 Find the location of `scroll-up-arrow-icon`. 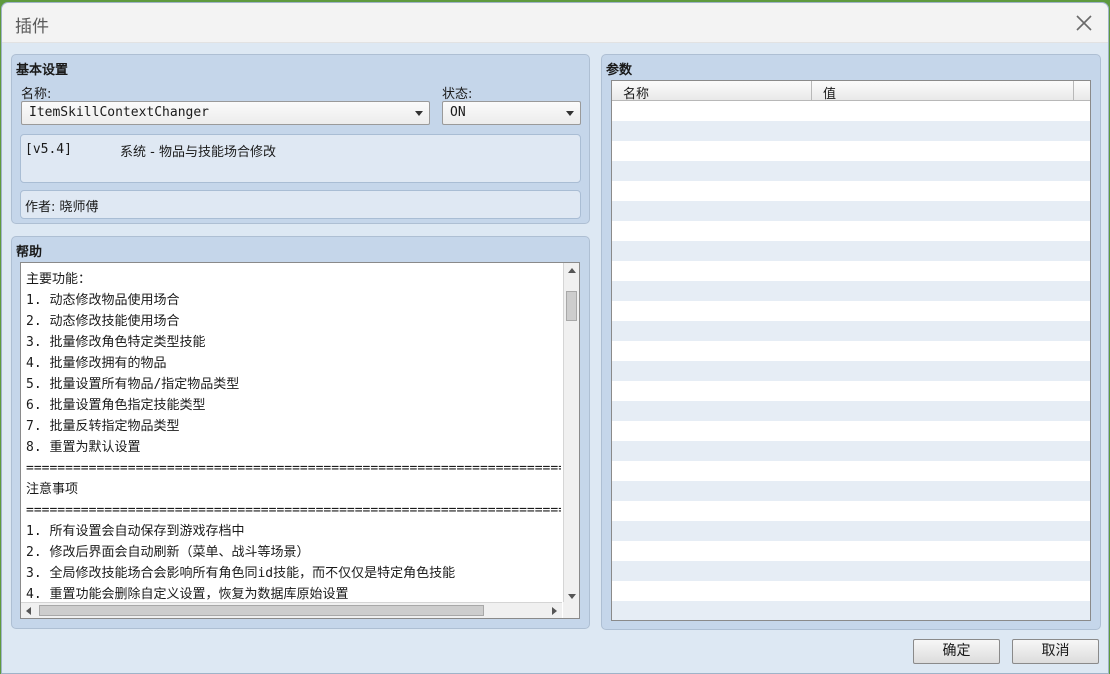

scroll-up-arrow-icon is located at coordinates (572, 270).